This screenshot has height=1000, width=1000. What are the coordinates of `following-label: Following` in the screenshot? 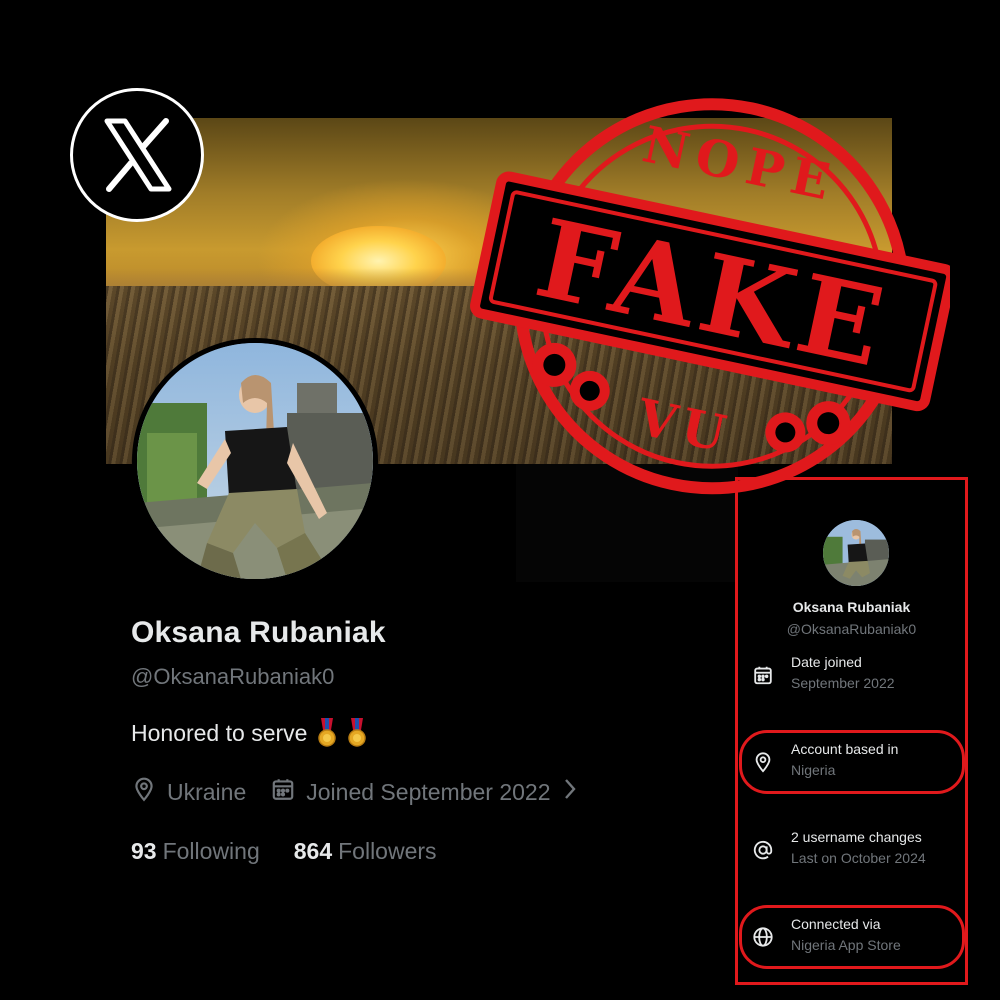 It's located at (211, 851).